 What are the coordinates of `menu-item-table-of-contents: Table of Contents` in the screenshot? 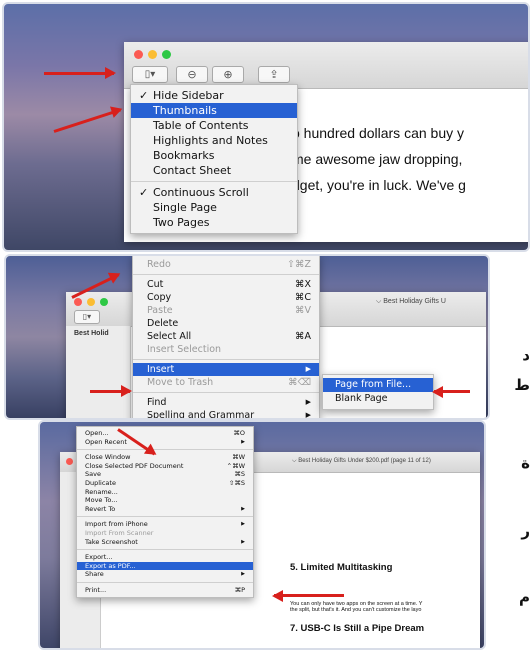 It's located at (214, 125).